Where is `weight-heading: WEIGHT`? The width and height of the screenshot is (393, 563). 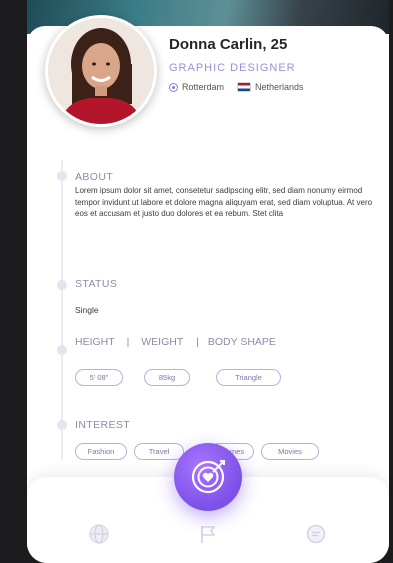
weight-heading: WEIGHT is located at coordinates (162, 342).